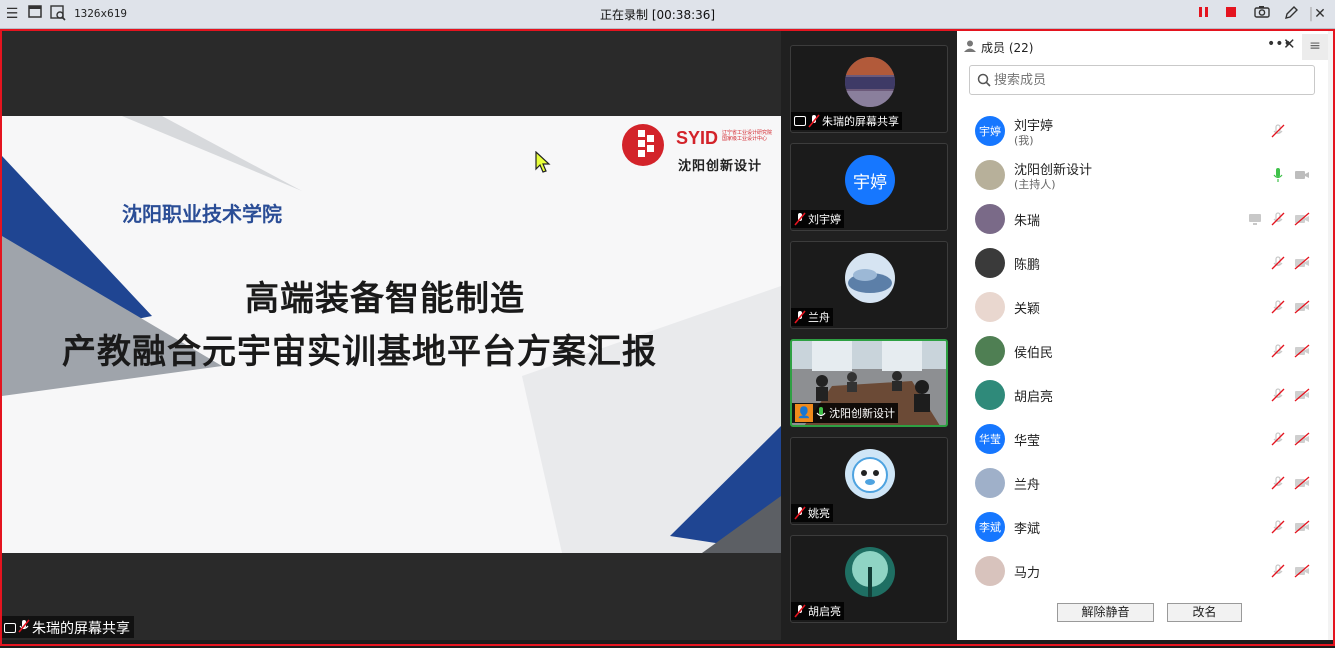 This screenshot has height=648, width=1335. Describe the element at coordinates (1136, 439) in the screenshot. I see `member-row: 华莹 华莹` at that location.